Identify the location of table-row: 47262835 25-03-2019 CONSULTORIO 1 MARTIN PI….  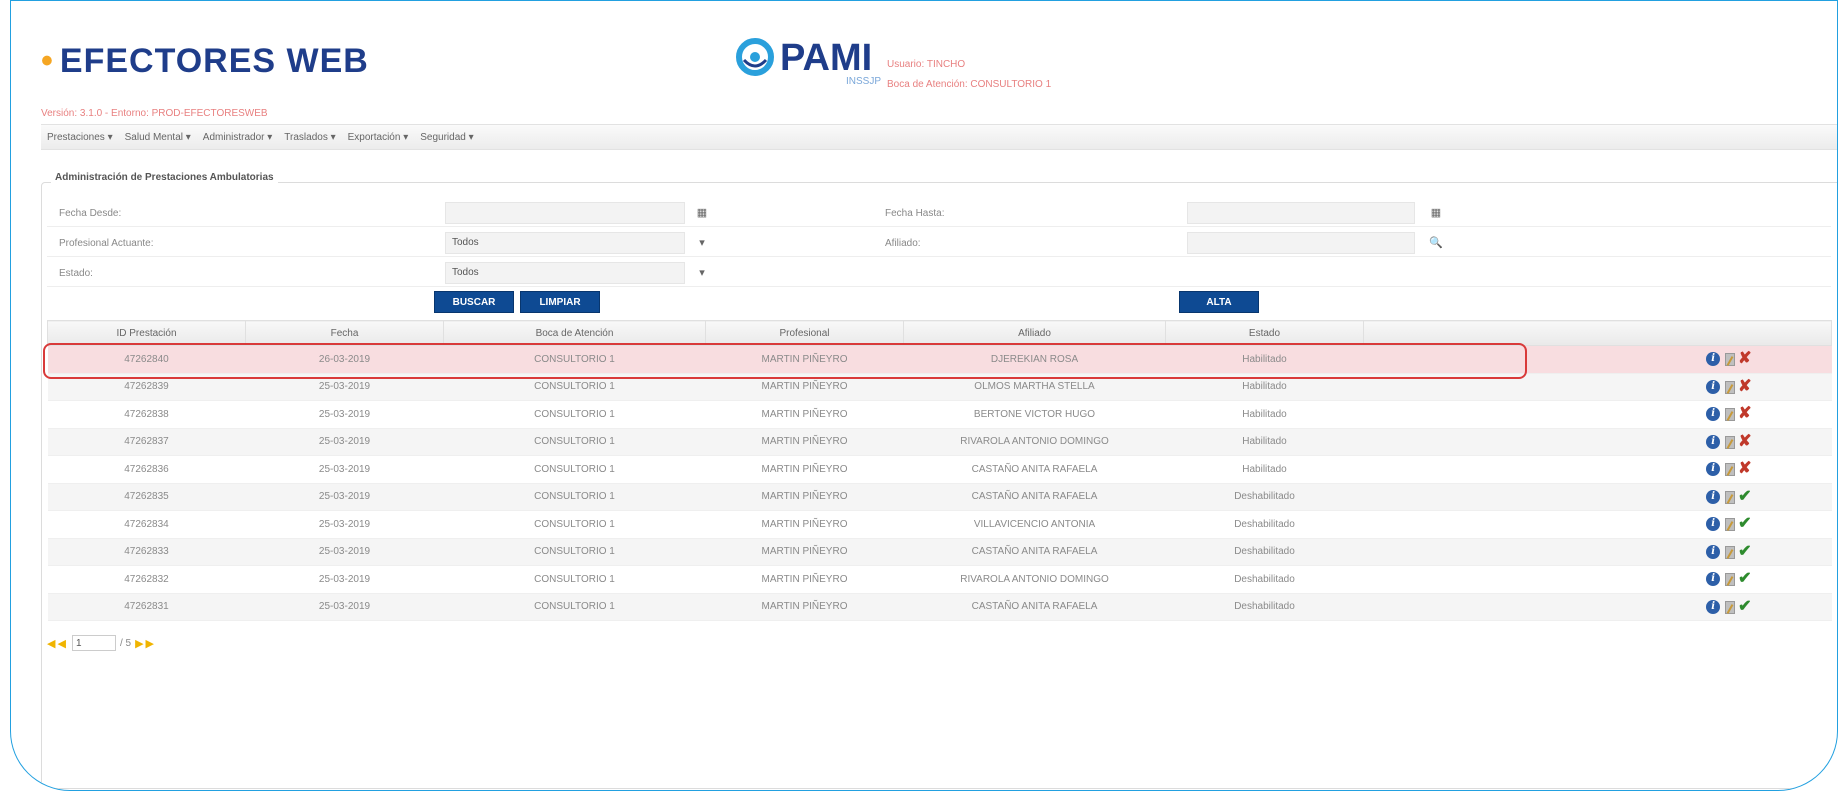
(939, 497).